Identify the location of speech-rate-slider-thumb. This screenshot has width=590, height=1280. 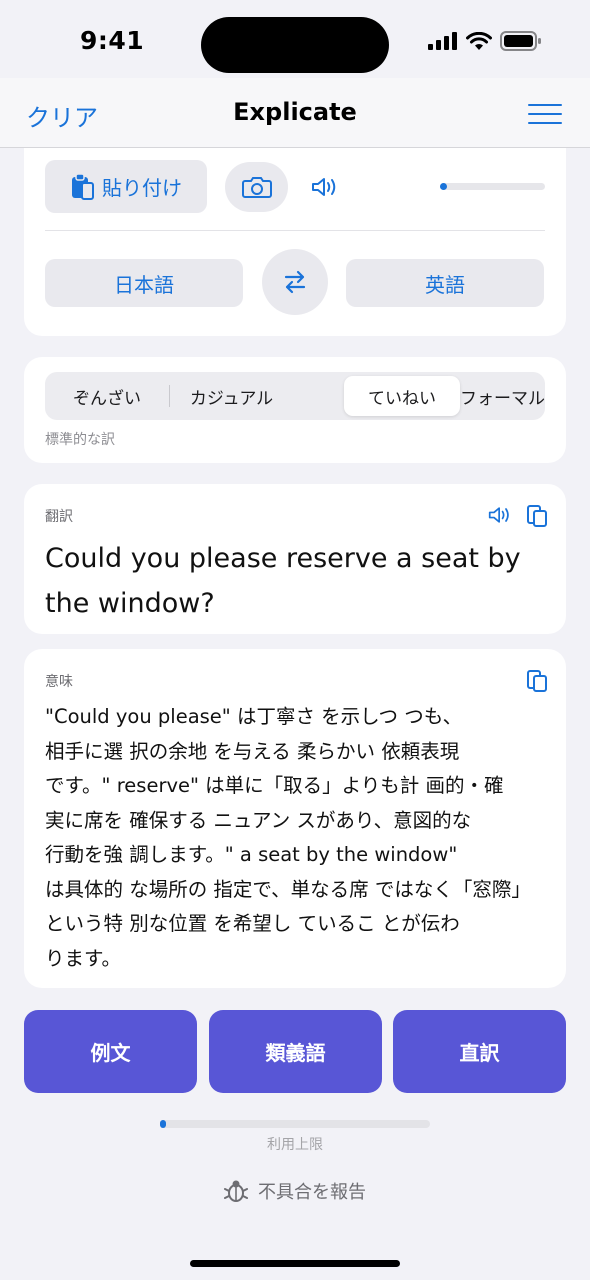
(443, 186).